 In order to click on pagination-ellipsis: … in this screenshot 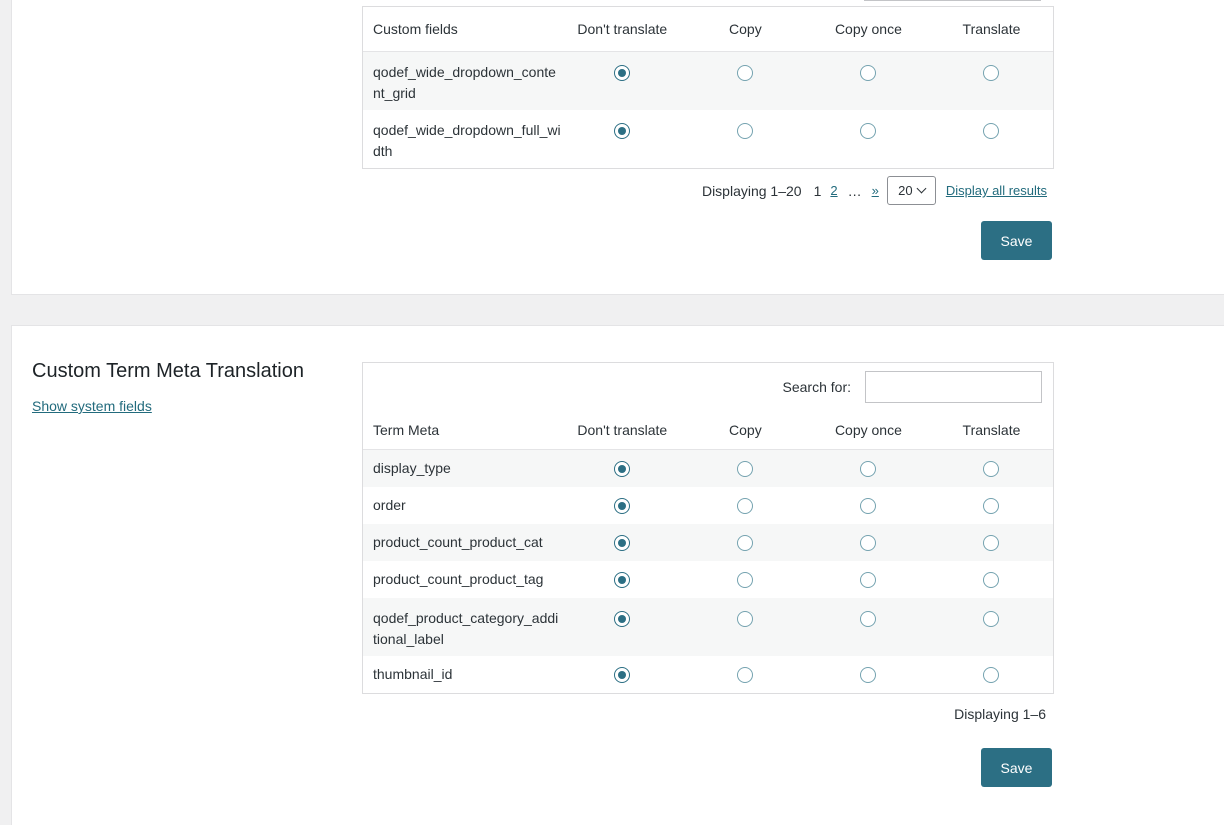, I will do `click(854, 190)`.